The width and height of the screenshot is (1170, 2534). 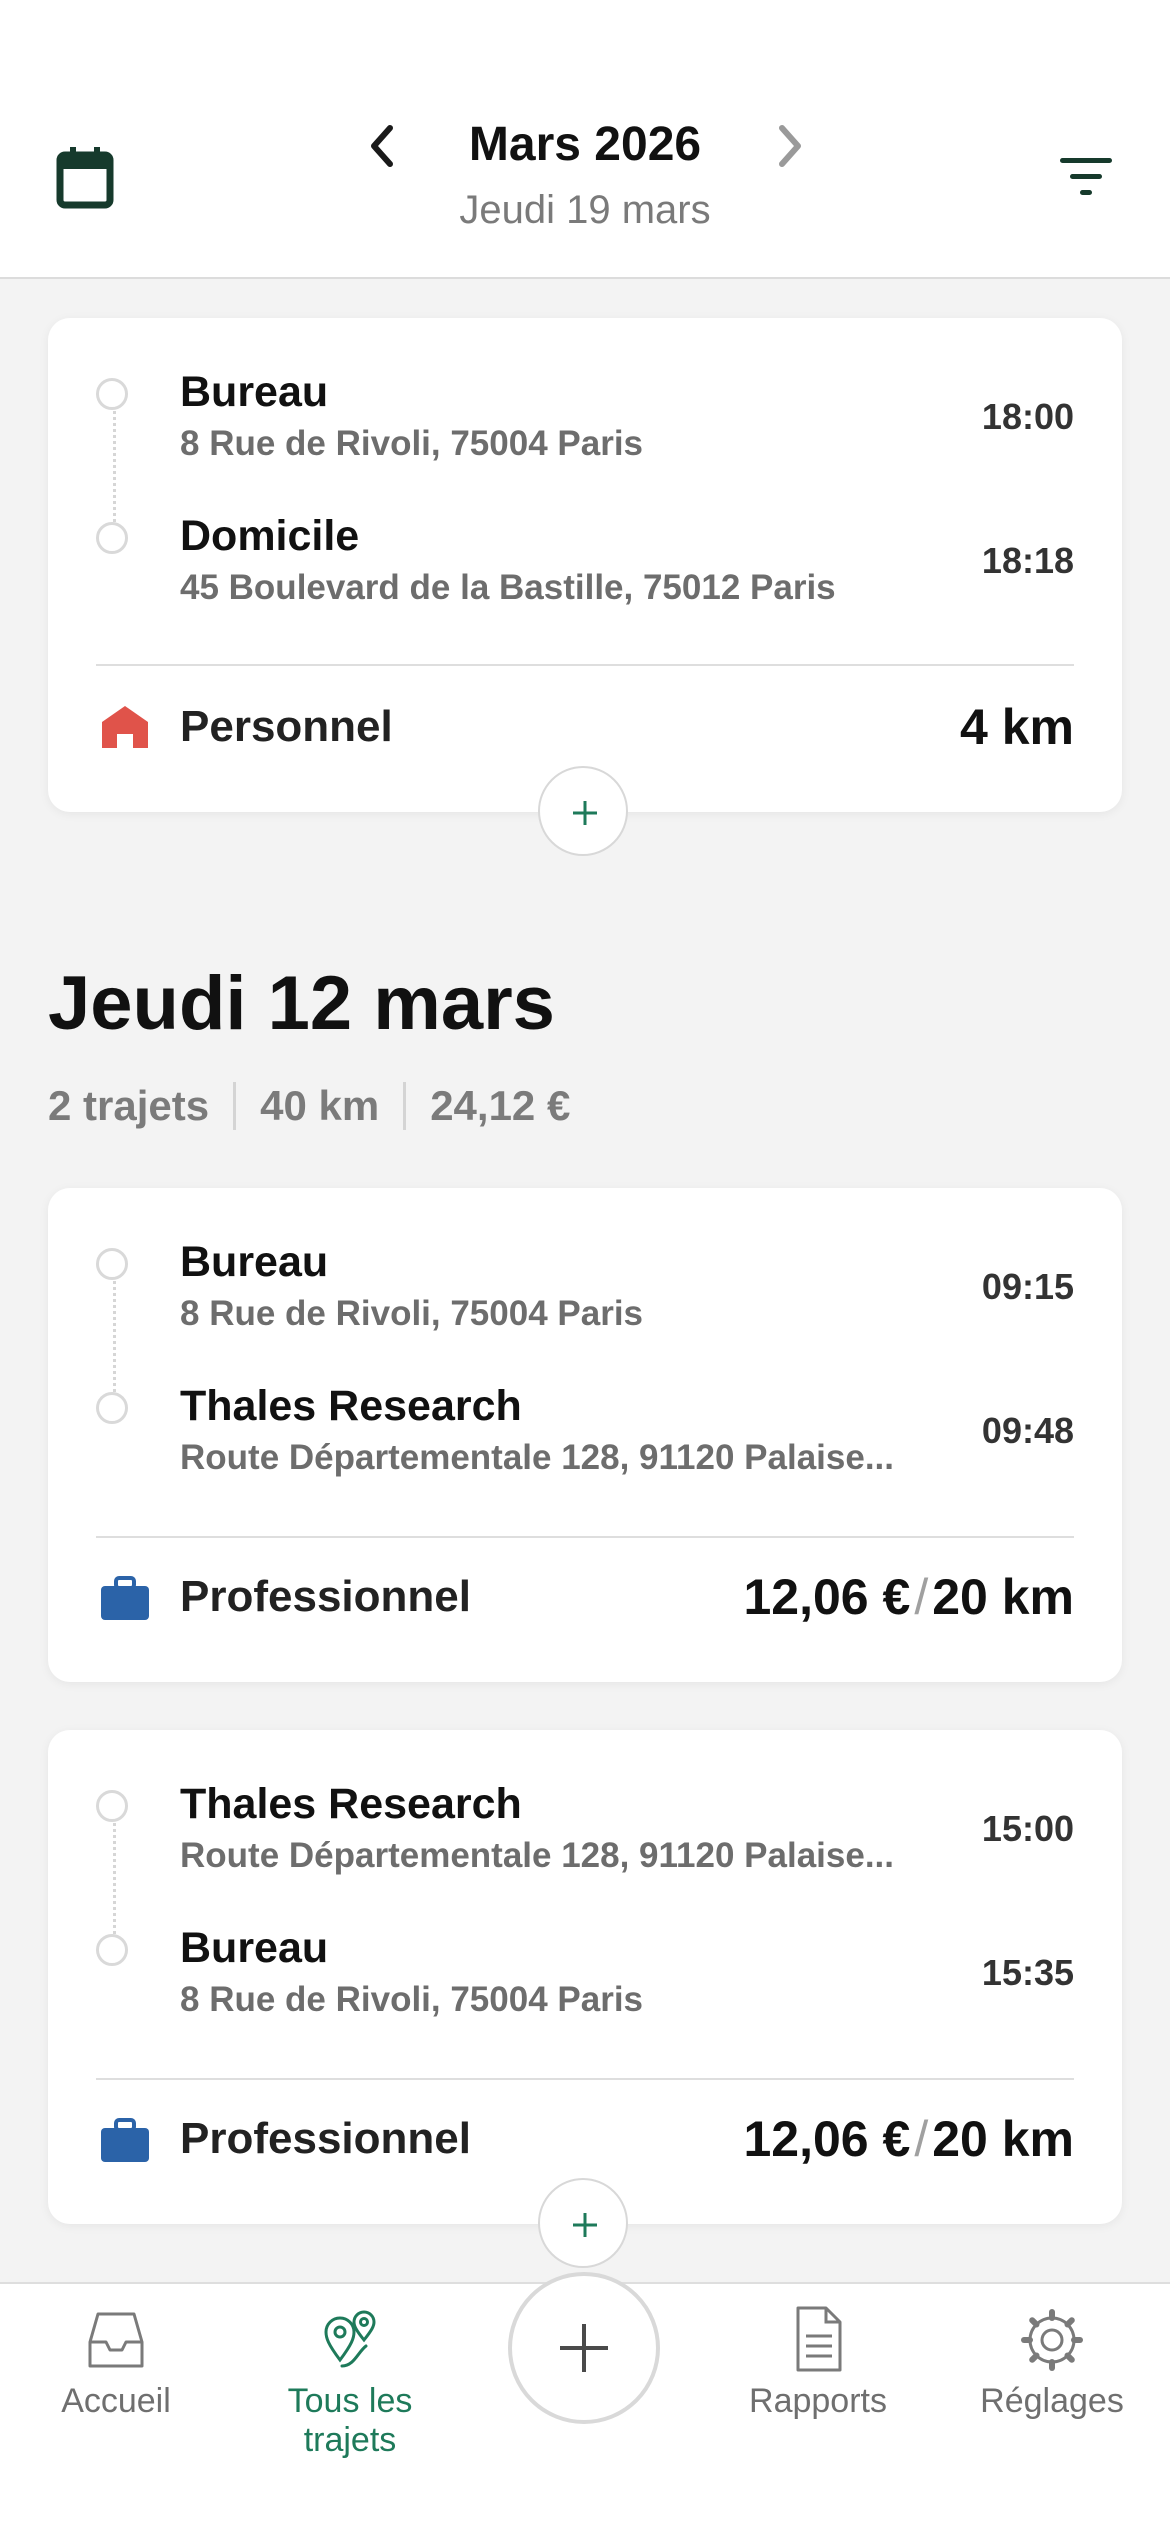 What do you see at coordinates (818, 2401) in the screenshot?
I see `tab-label: Rapports` at bounding box center [818, 2401].